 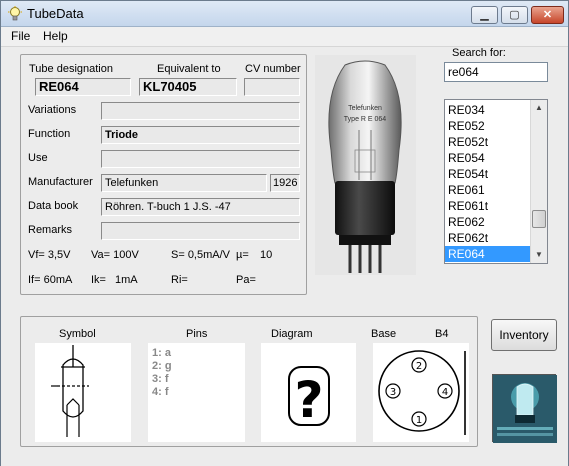 I want to click on mu-label: µ=, so click(x=242, y=255).